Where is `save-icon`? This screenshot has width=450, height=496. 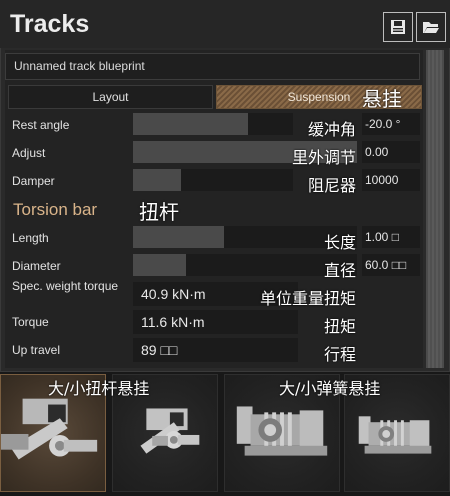 save-icon is located at coordinates (398, 27).